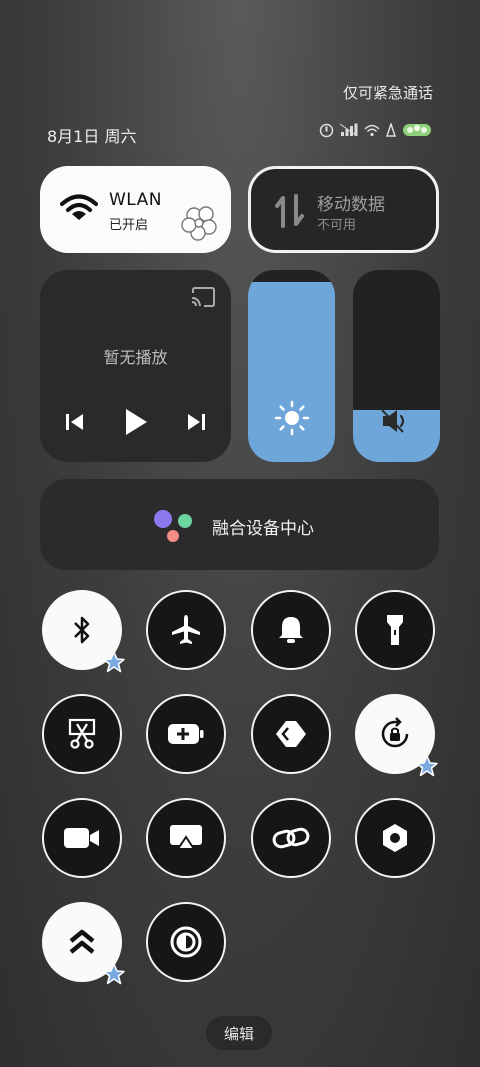 The width and height of the screenshot is (480, 1067). Describe the element at coordinates (417, 130) in the screenshot. I see `battery-icon` at that location.